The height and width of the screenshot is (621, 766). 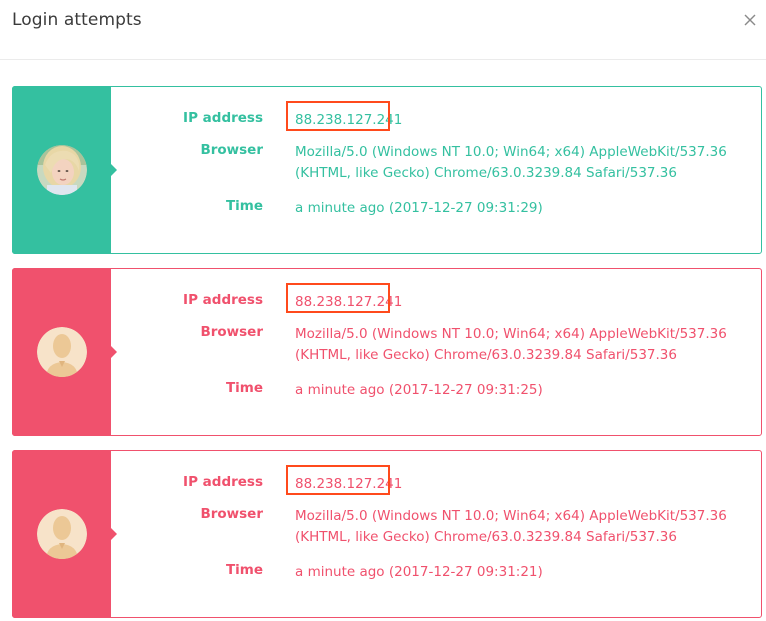 I want to click on dialog-header: Login attempts, so click(x=383, y=30).